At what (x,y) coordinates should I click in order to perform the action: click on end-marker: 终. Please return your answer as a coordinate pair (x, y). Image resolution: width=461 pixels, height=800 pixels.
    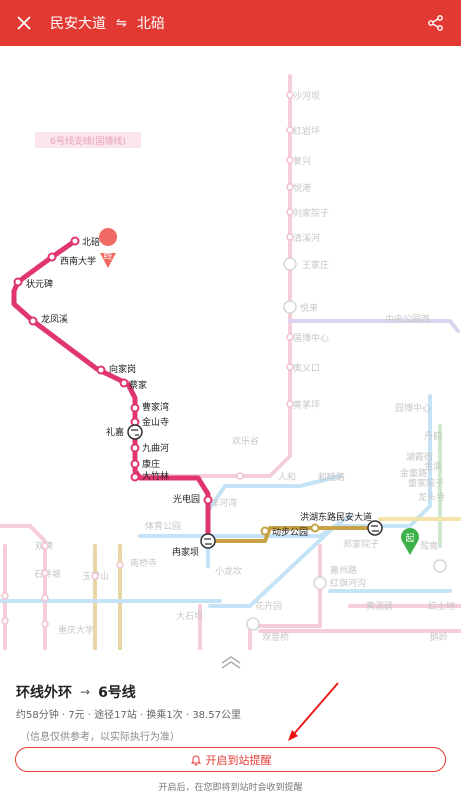
    Looking at the image, I should click on (108, 248).